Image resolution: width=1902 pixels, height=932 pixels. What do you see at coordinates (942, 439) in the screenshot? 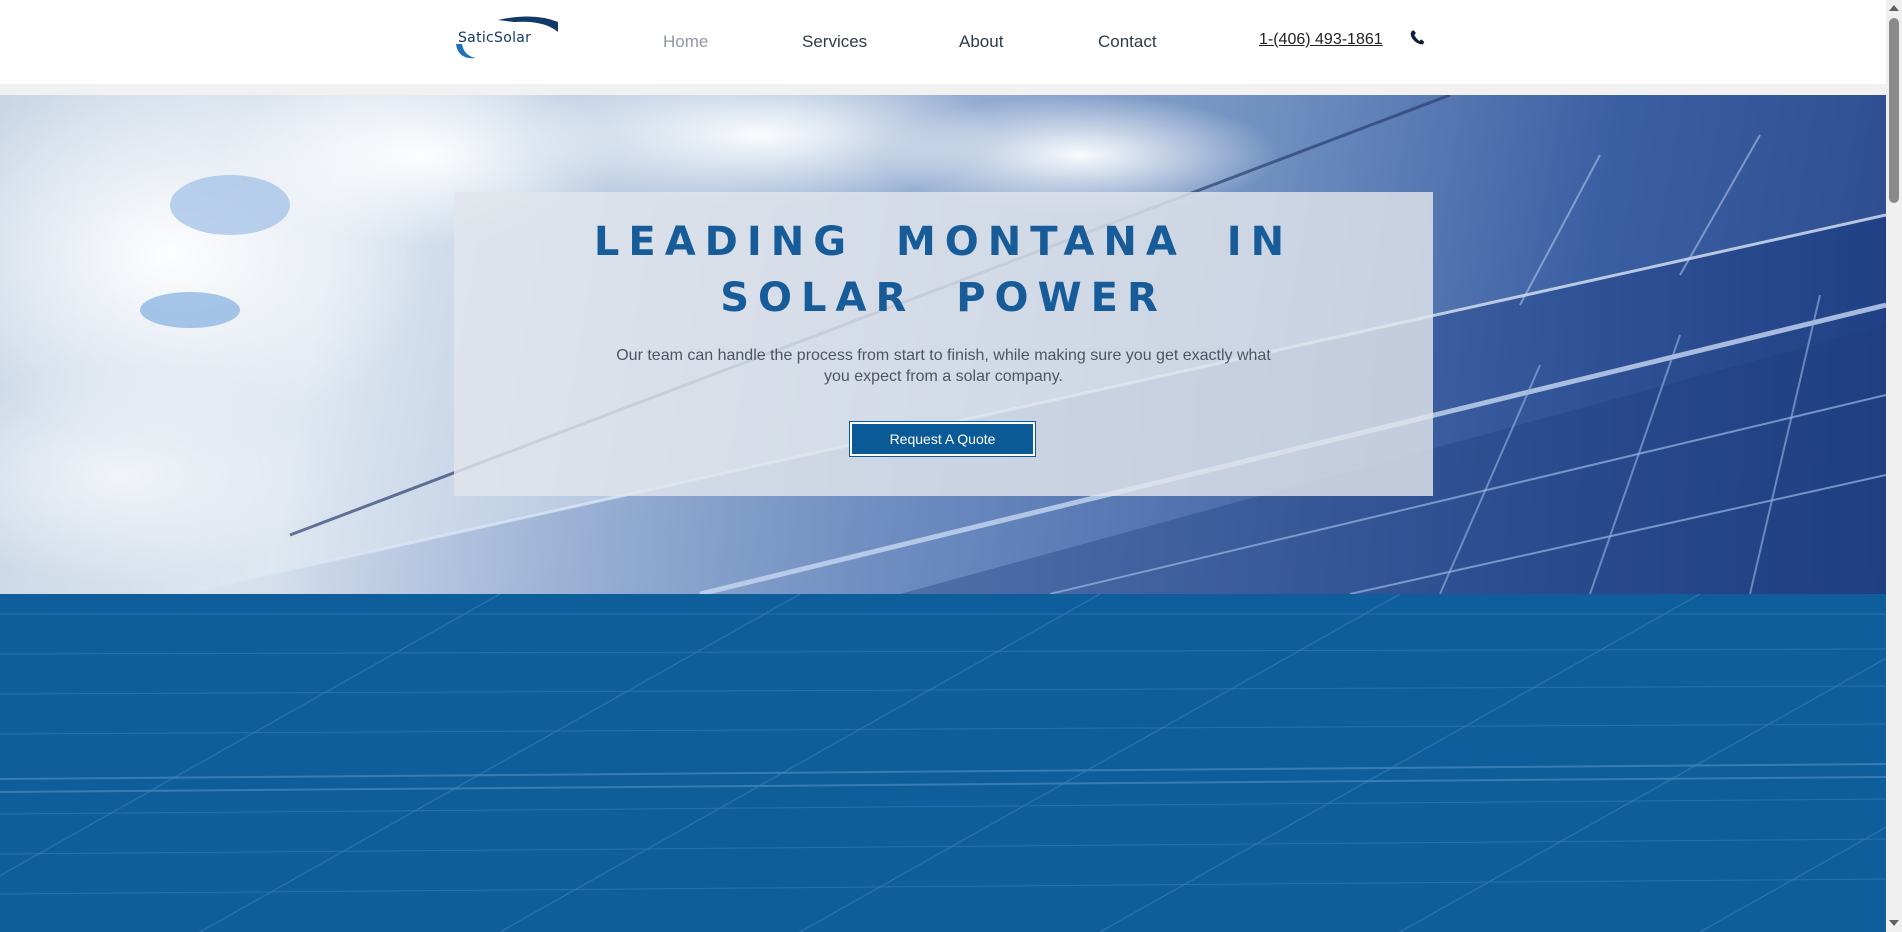
I see `request-quote-button: Request A Quote` at bounding box center [942, 439].